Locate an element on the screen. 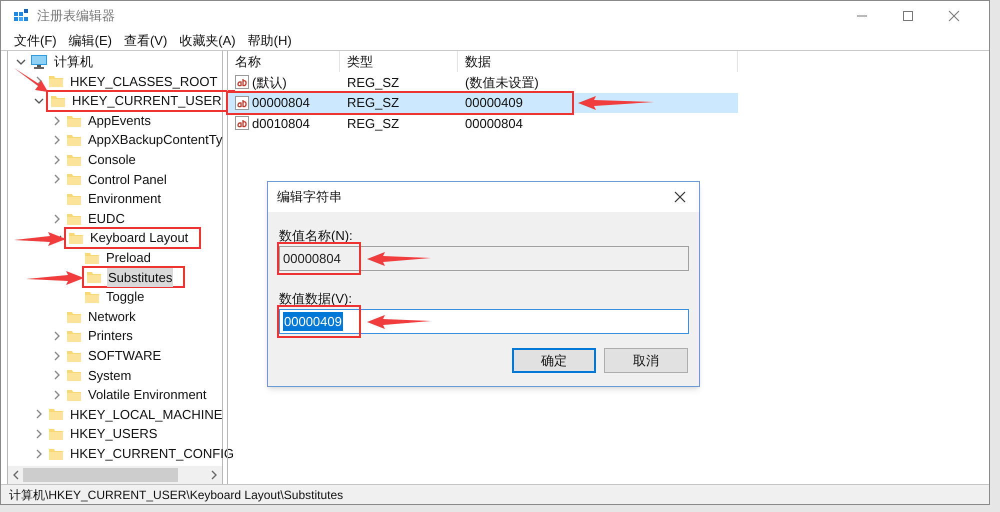 The height and width of the screenshot is (512, 1000). selected-row: 00000804 REG_SZ 00000409 is located at coordinates (483, 102).